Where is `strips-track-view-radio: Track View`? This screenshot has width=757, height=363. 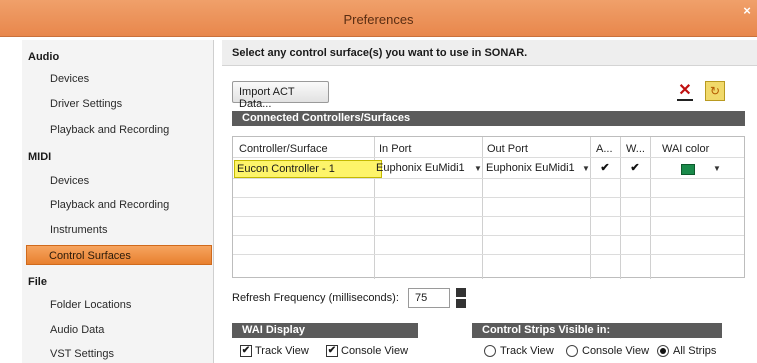
strips-track-view-radio: Track View is located at coordinates (519, 351).